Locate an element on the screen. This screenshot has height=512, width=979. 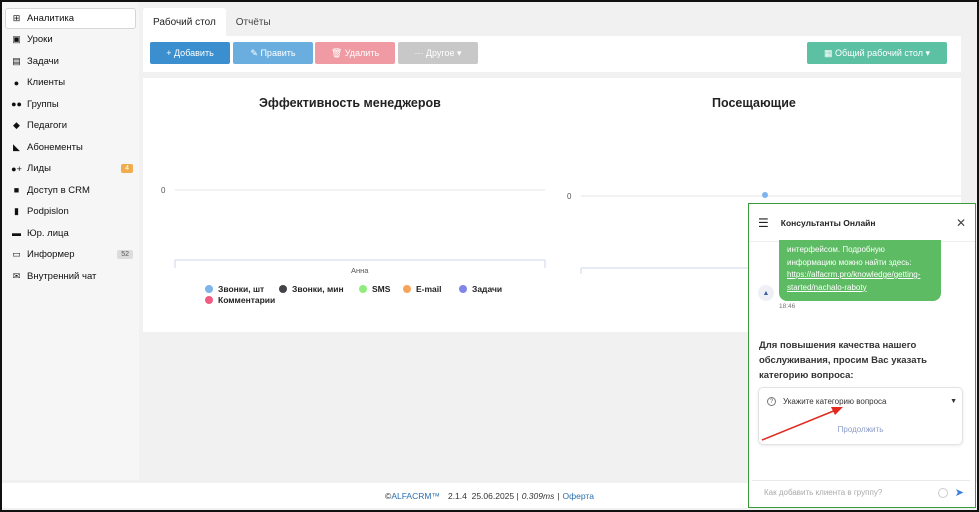
sidebar-item-label: Клиенты is located at coordinates (46, 83).